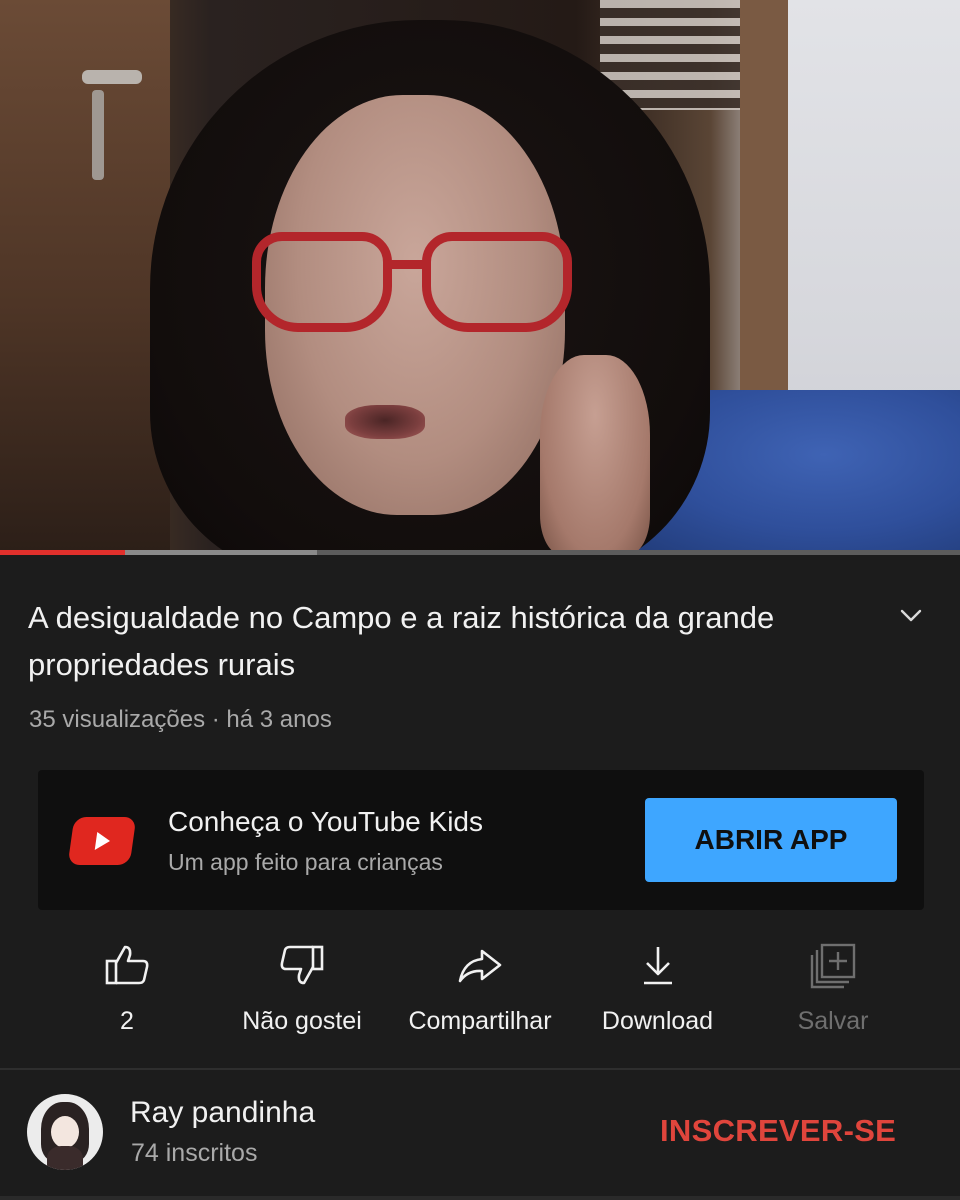  I want to click on glasses-lens-left, so click(322, 282).